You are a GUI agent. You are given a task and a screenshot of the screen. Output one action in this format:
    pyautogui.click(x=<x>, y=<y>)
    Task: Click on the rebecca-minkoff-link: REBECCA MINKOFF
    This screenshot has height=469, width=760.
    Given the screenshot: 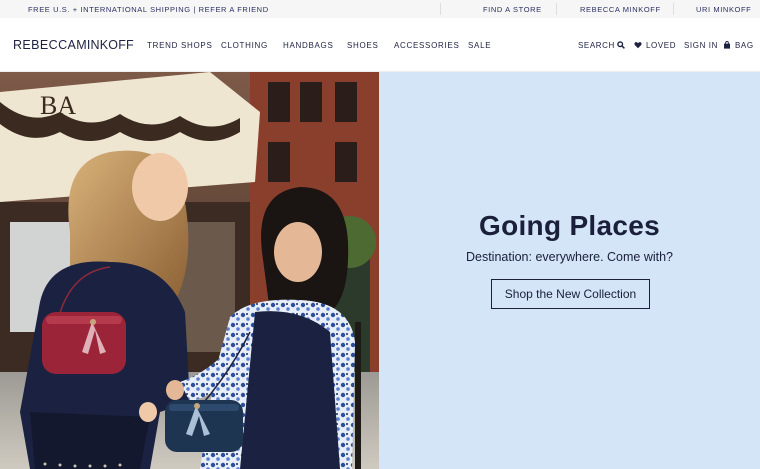 What is the action you would take?
    pyautogui.click(x=620, y=9)
    